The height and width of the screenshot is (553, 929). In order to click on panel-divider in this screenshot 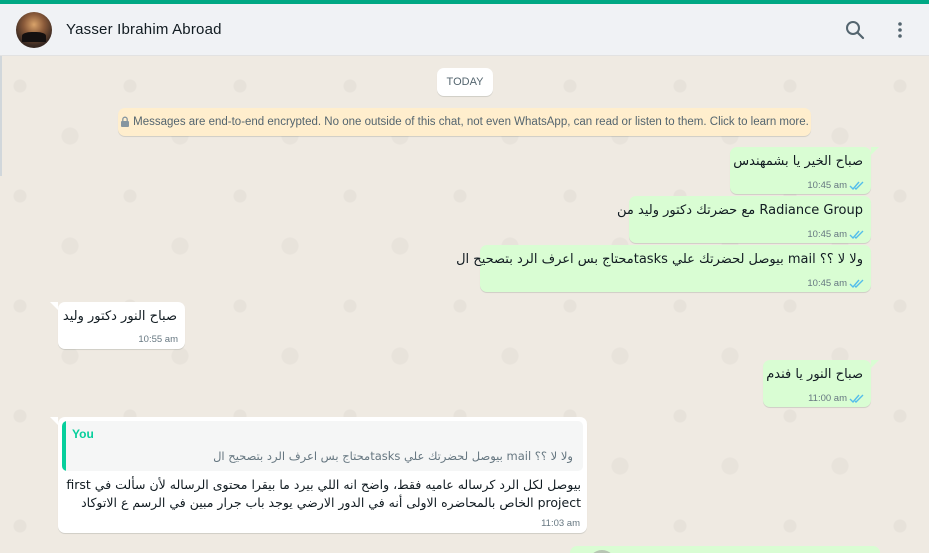, I will do `click(1, 116)`.